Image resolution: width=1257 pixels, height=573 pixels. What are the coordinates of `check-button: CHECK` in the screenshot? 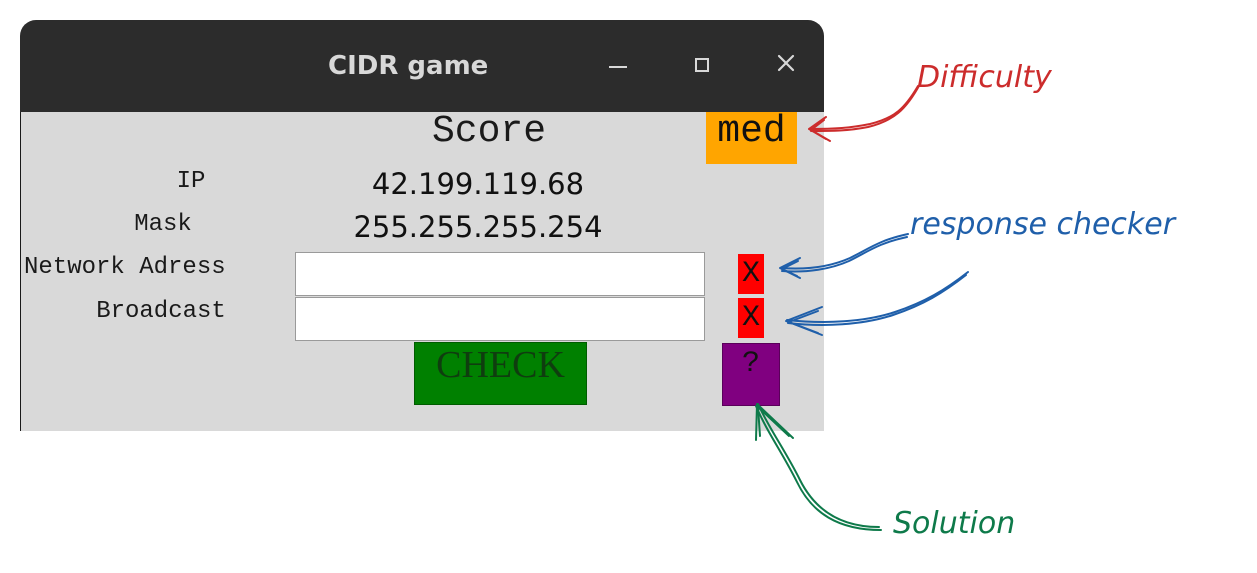 It's located at (500, 373).